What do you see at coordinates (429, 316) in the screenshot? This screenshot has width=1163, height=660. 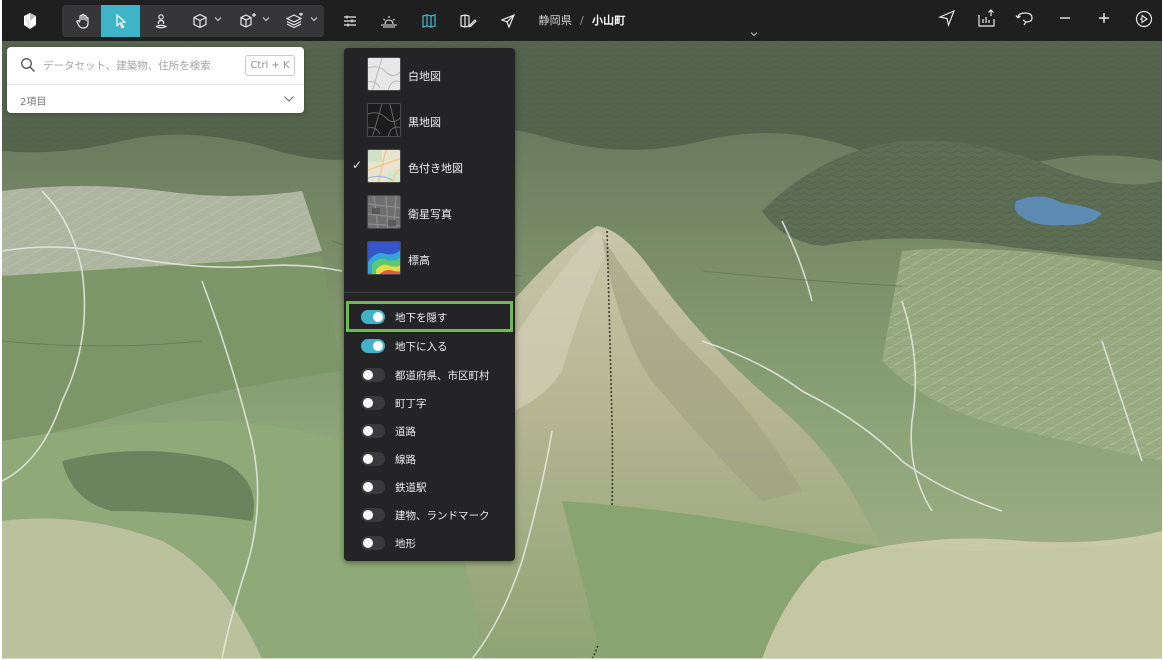 I see `highlight-box` at bounding box center [429, 316].